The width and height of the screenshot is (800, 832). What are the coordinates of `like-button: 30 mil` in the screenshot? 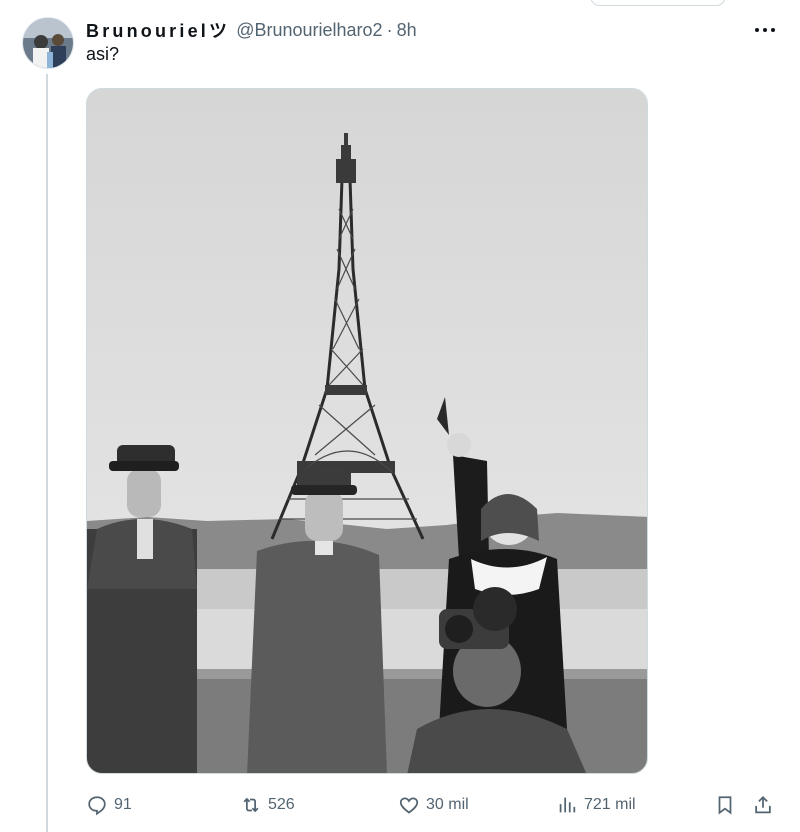 It's located at (433, 805).